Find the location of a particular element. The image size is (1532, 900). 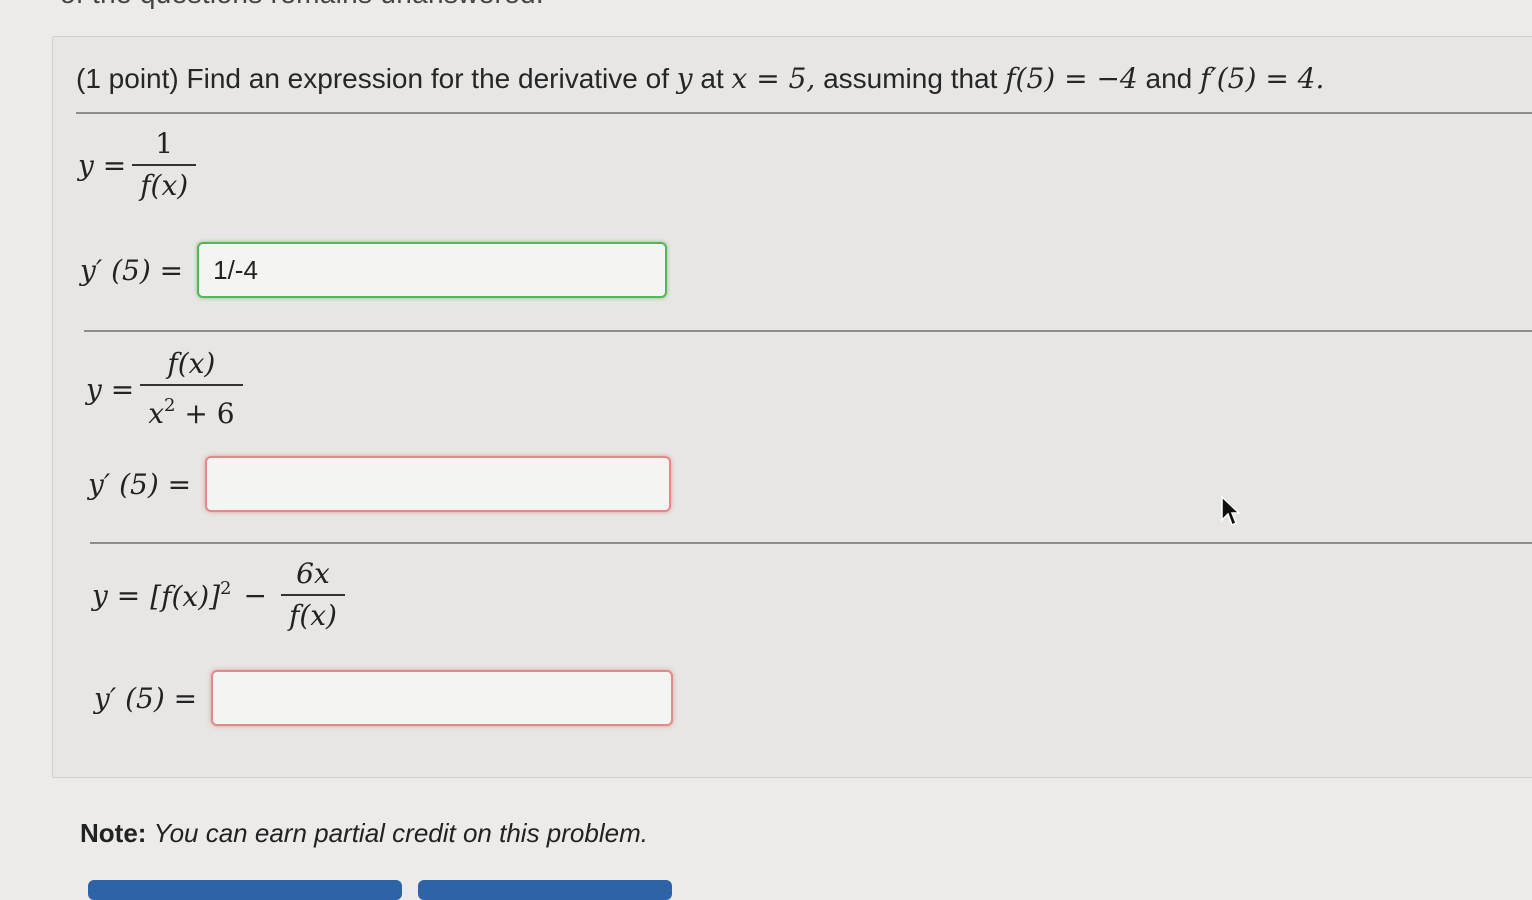

part2-den-exp: 2 is located at coordinates (169, 405).